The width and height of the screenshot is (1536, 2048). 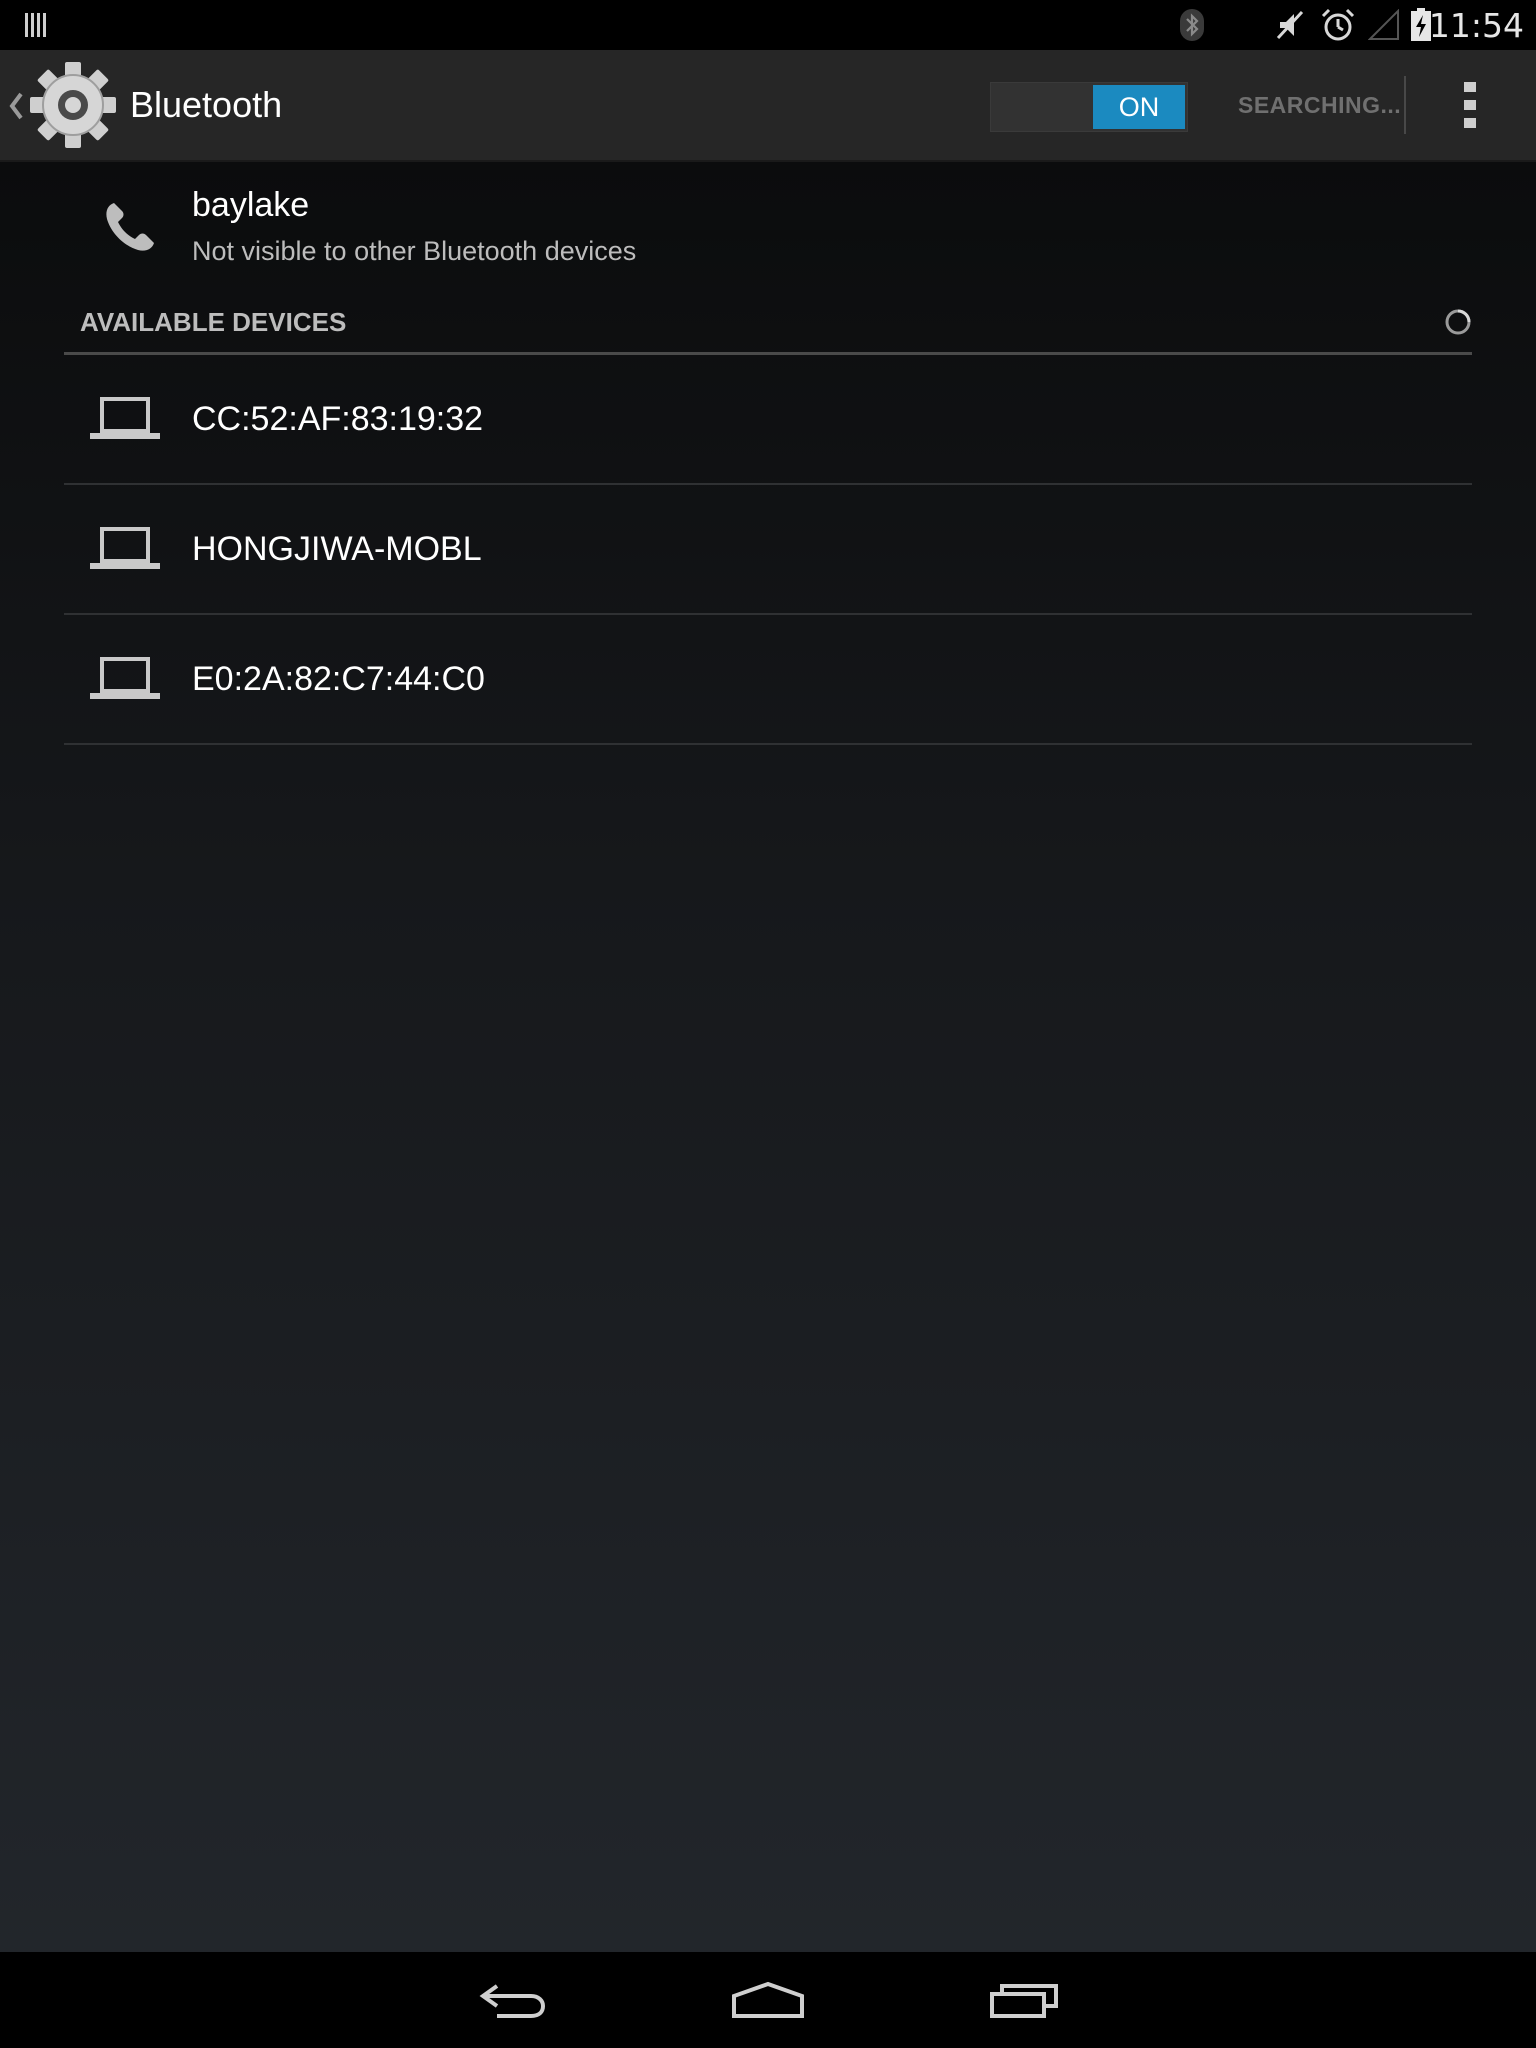 I want to click on recents-button, so click(x=1024, y=2000).